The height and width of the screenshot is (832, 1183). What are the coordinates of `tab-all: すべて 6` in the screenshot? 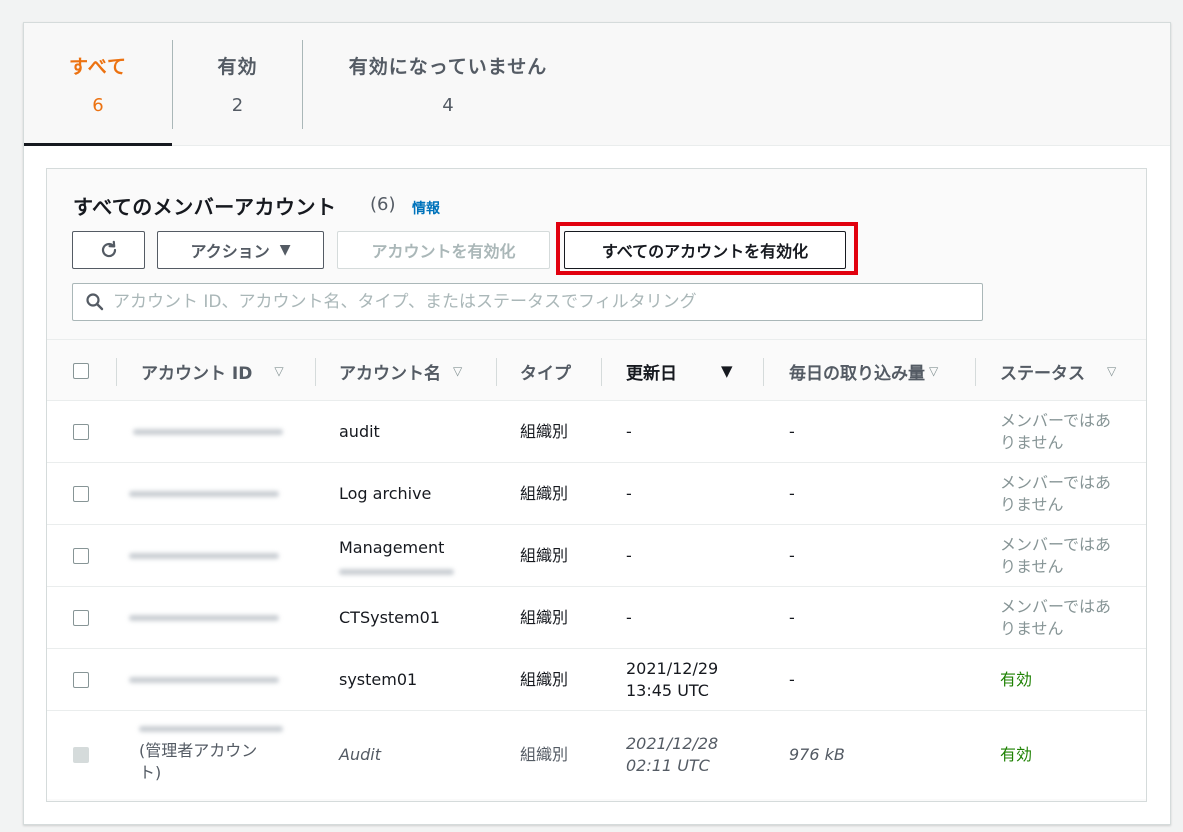 It's located at (98, 84).